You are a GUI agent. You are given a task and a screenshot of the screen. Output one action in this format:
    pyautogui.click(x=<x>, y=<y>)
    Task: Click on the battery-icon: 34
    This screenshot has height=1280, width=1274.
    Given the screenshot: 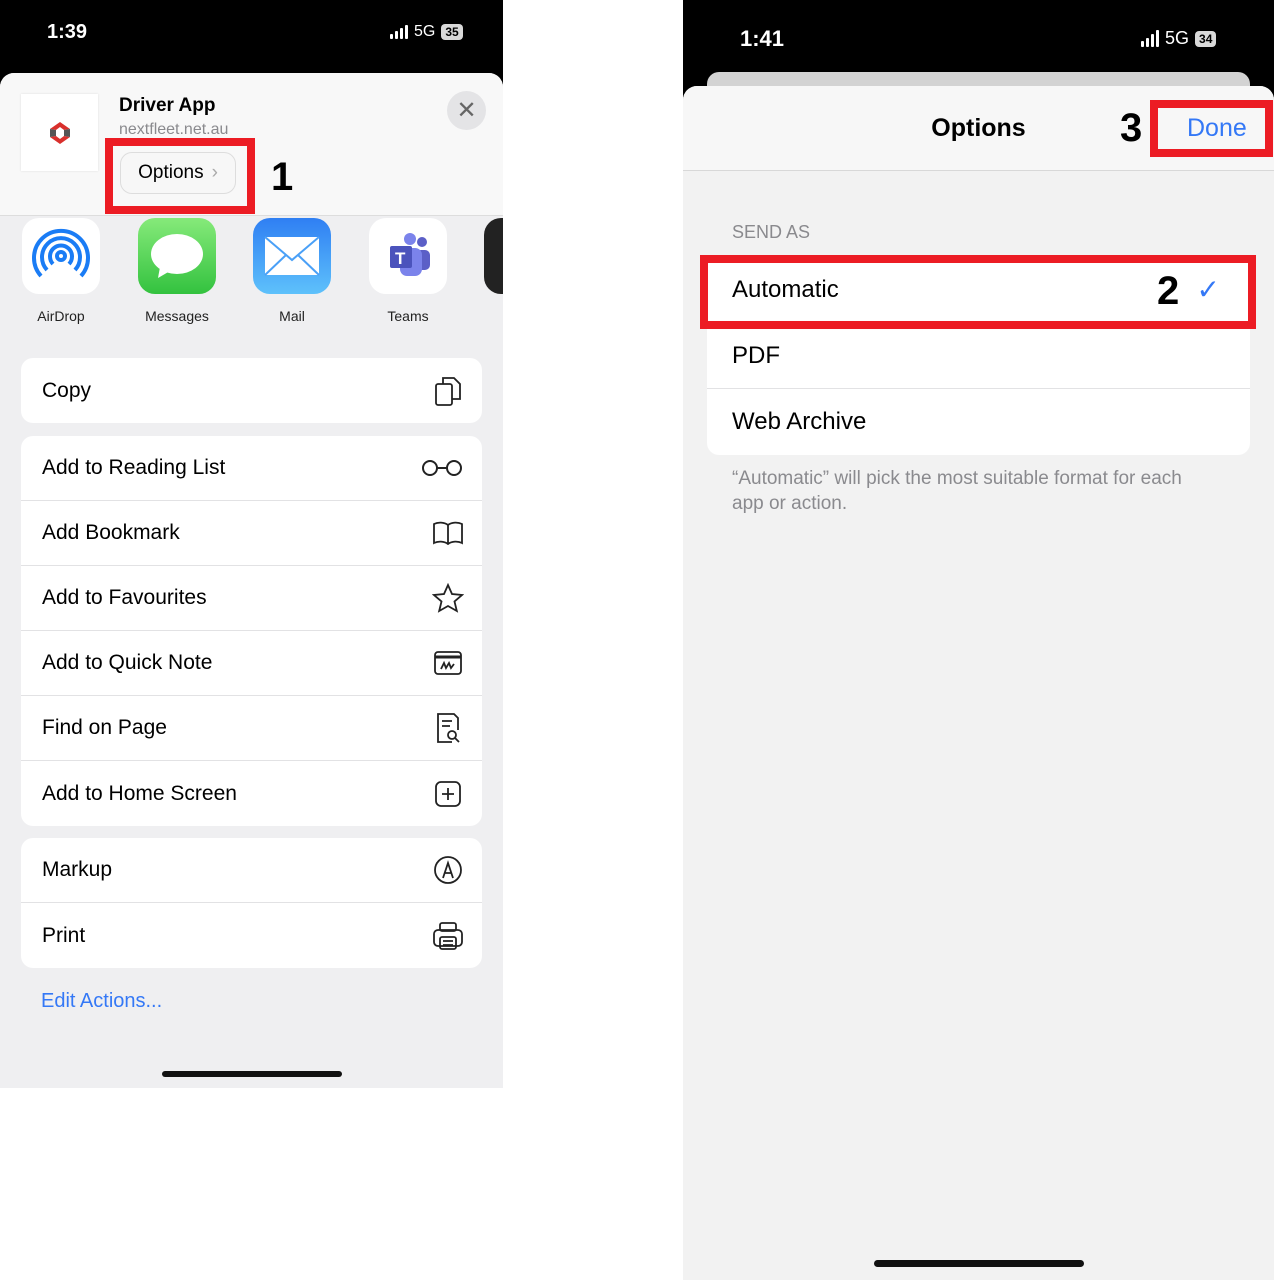 What is the action you would take?
    pyautogui.click(x=1206, y=38)
    